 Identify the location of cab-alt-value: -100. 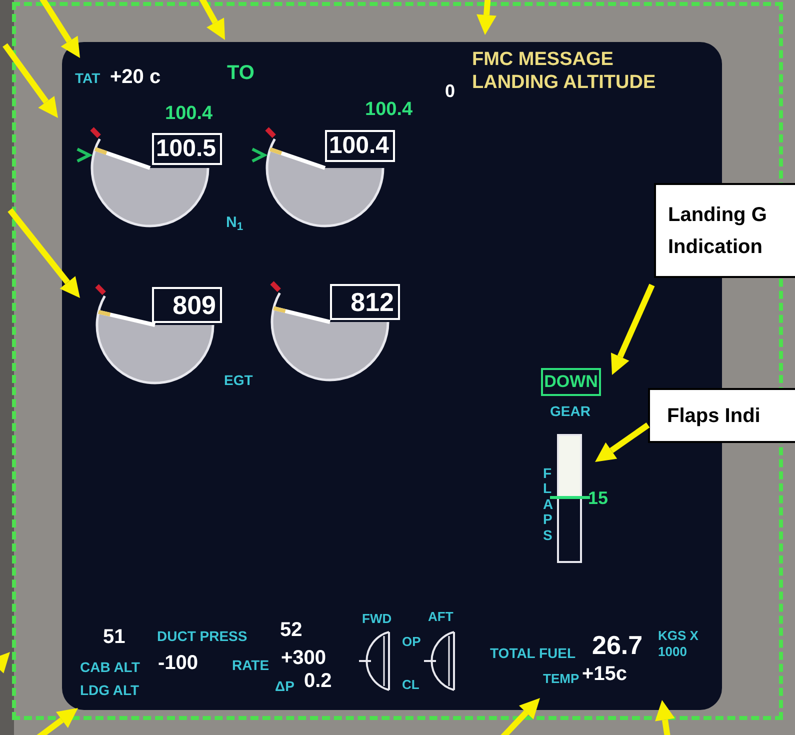
(178, 663).